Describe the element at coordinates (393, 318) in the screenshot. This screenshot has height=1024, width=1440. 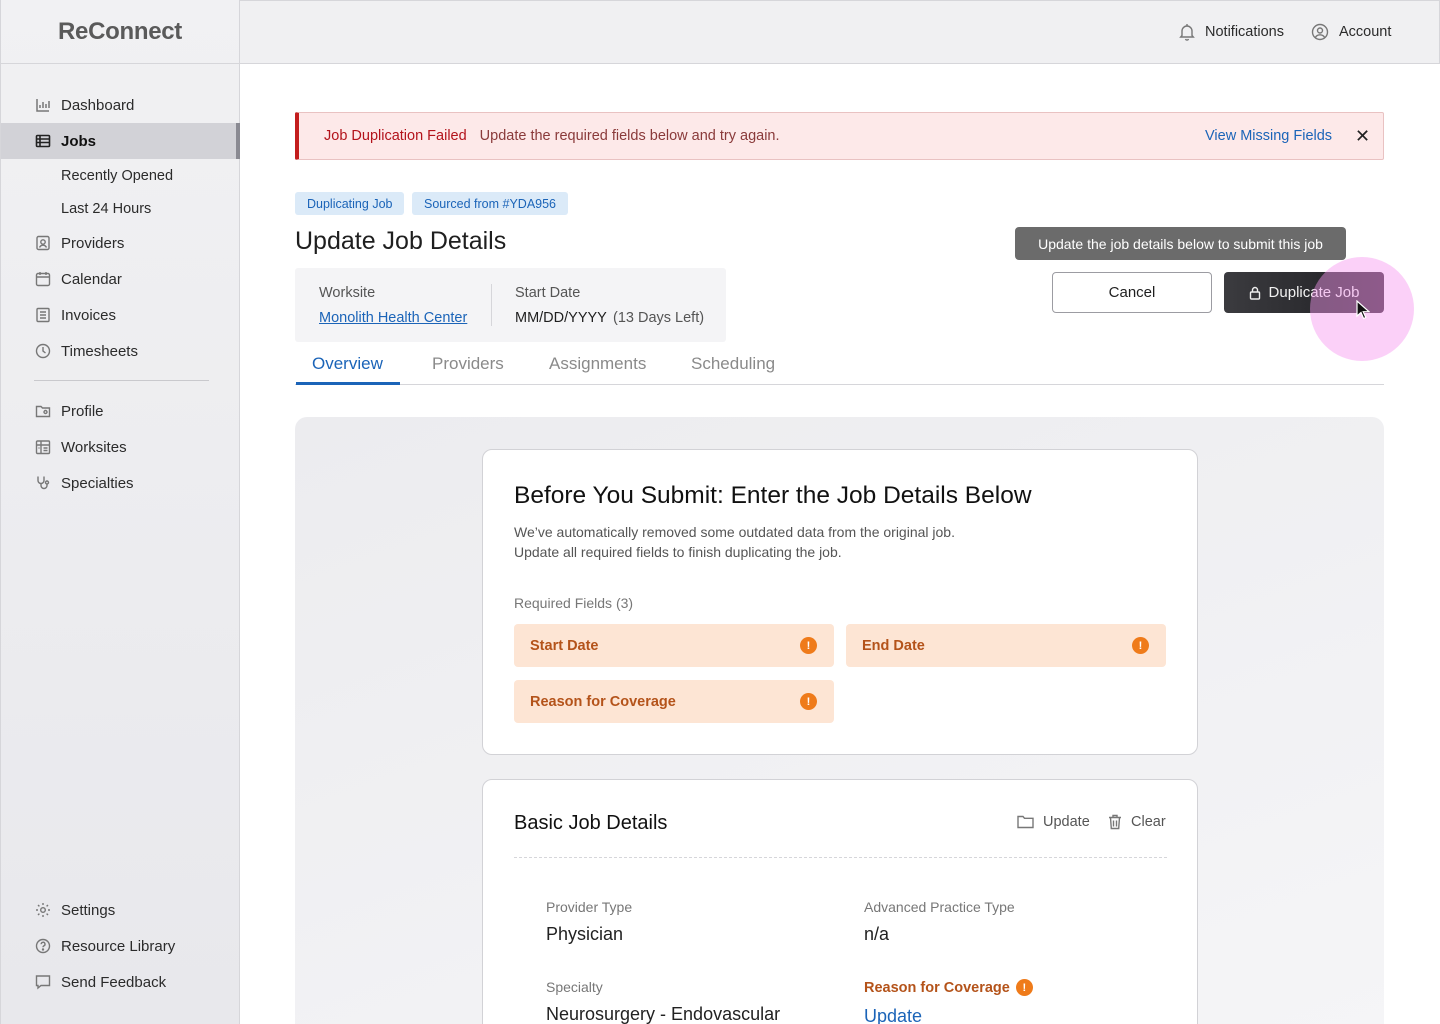
I see `worksite-link: Monolith Health Center` at that location.